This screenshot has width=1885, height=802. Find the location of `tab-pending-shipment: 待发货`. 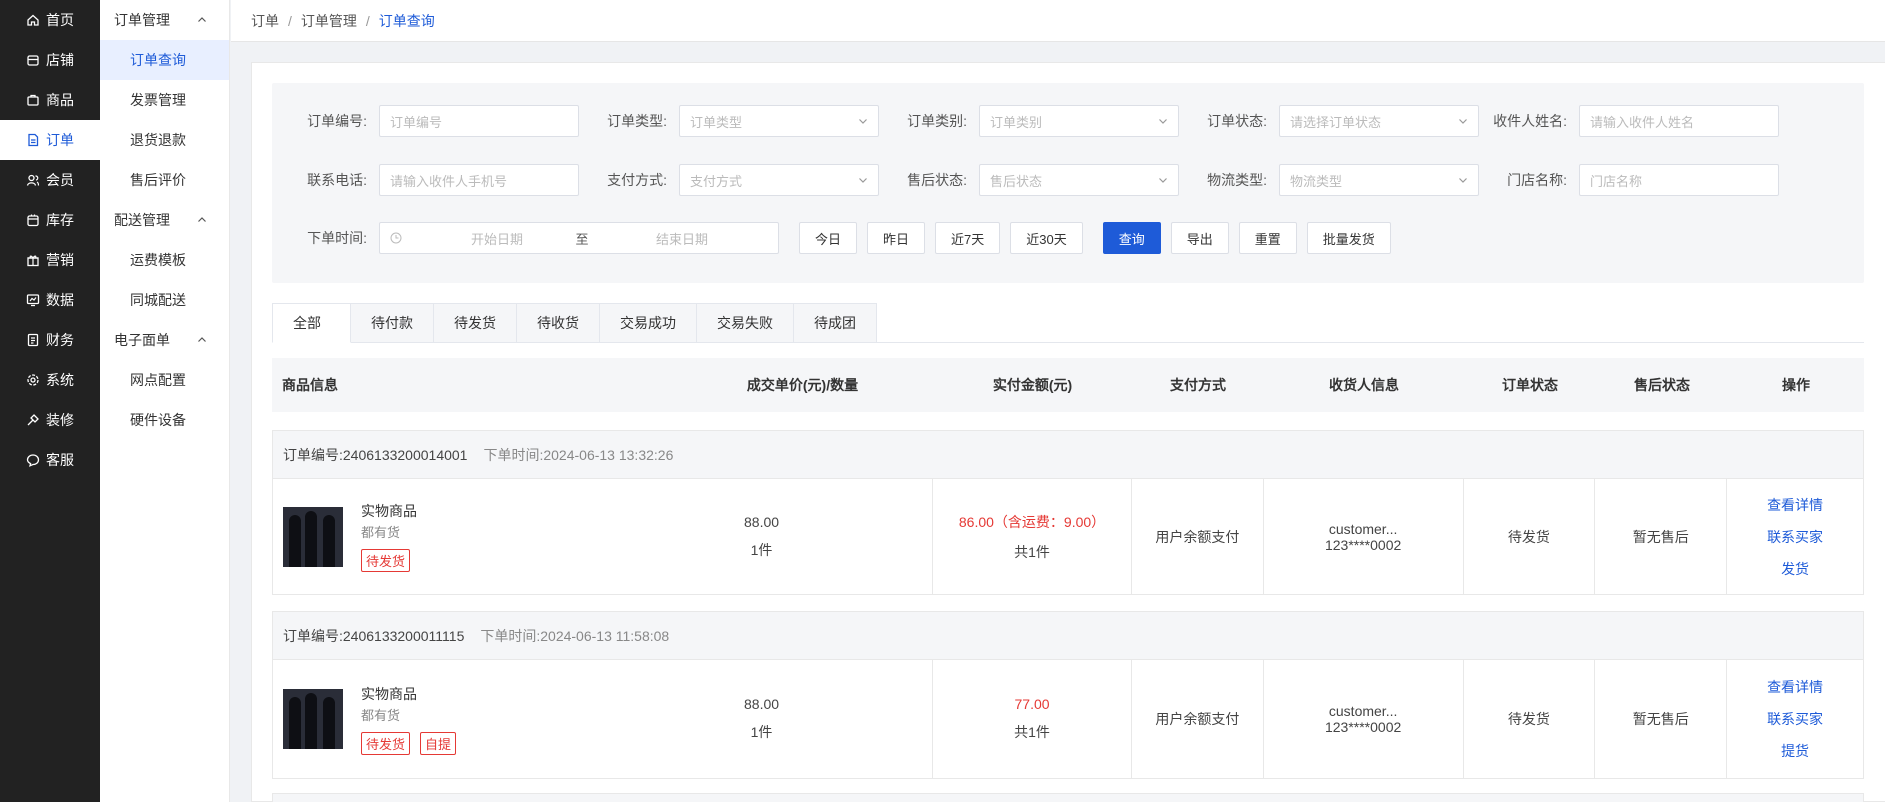

tab-pending-shipment: 待发货 is located at coordinates (475, 323).